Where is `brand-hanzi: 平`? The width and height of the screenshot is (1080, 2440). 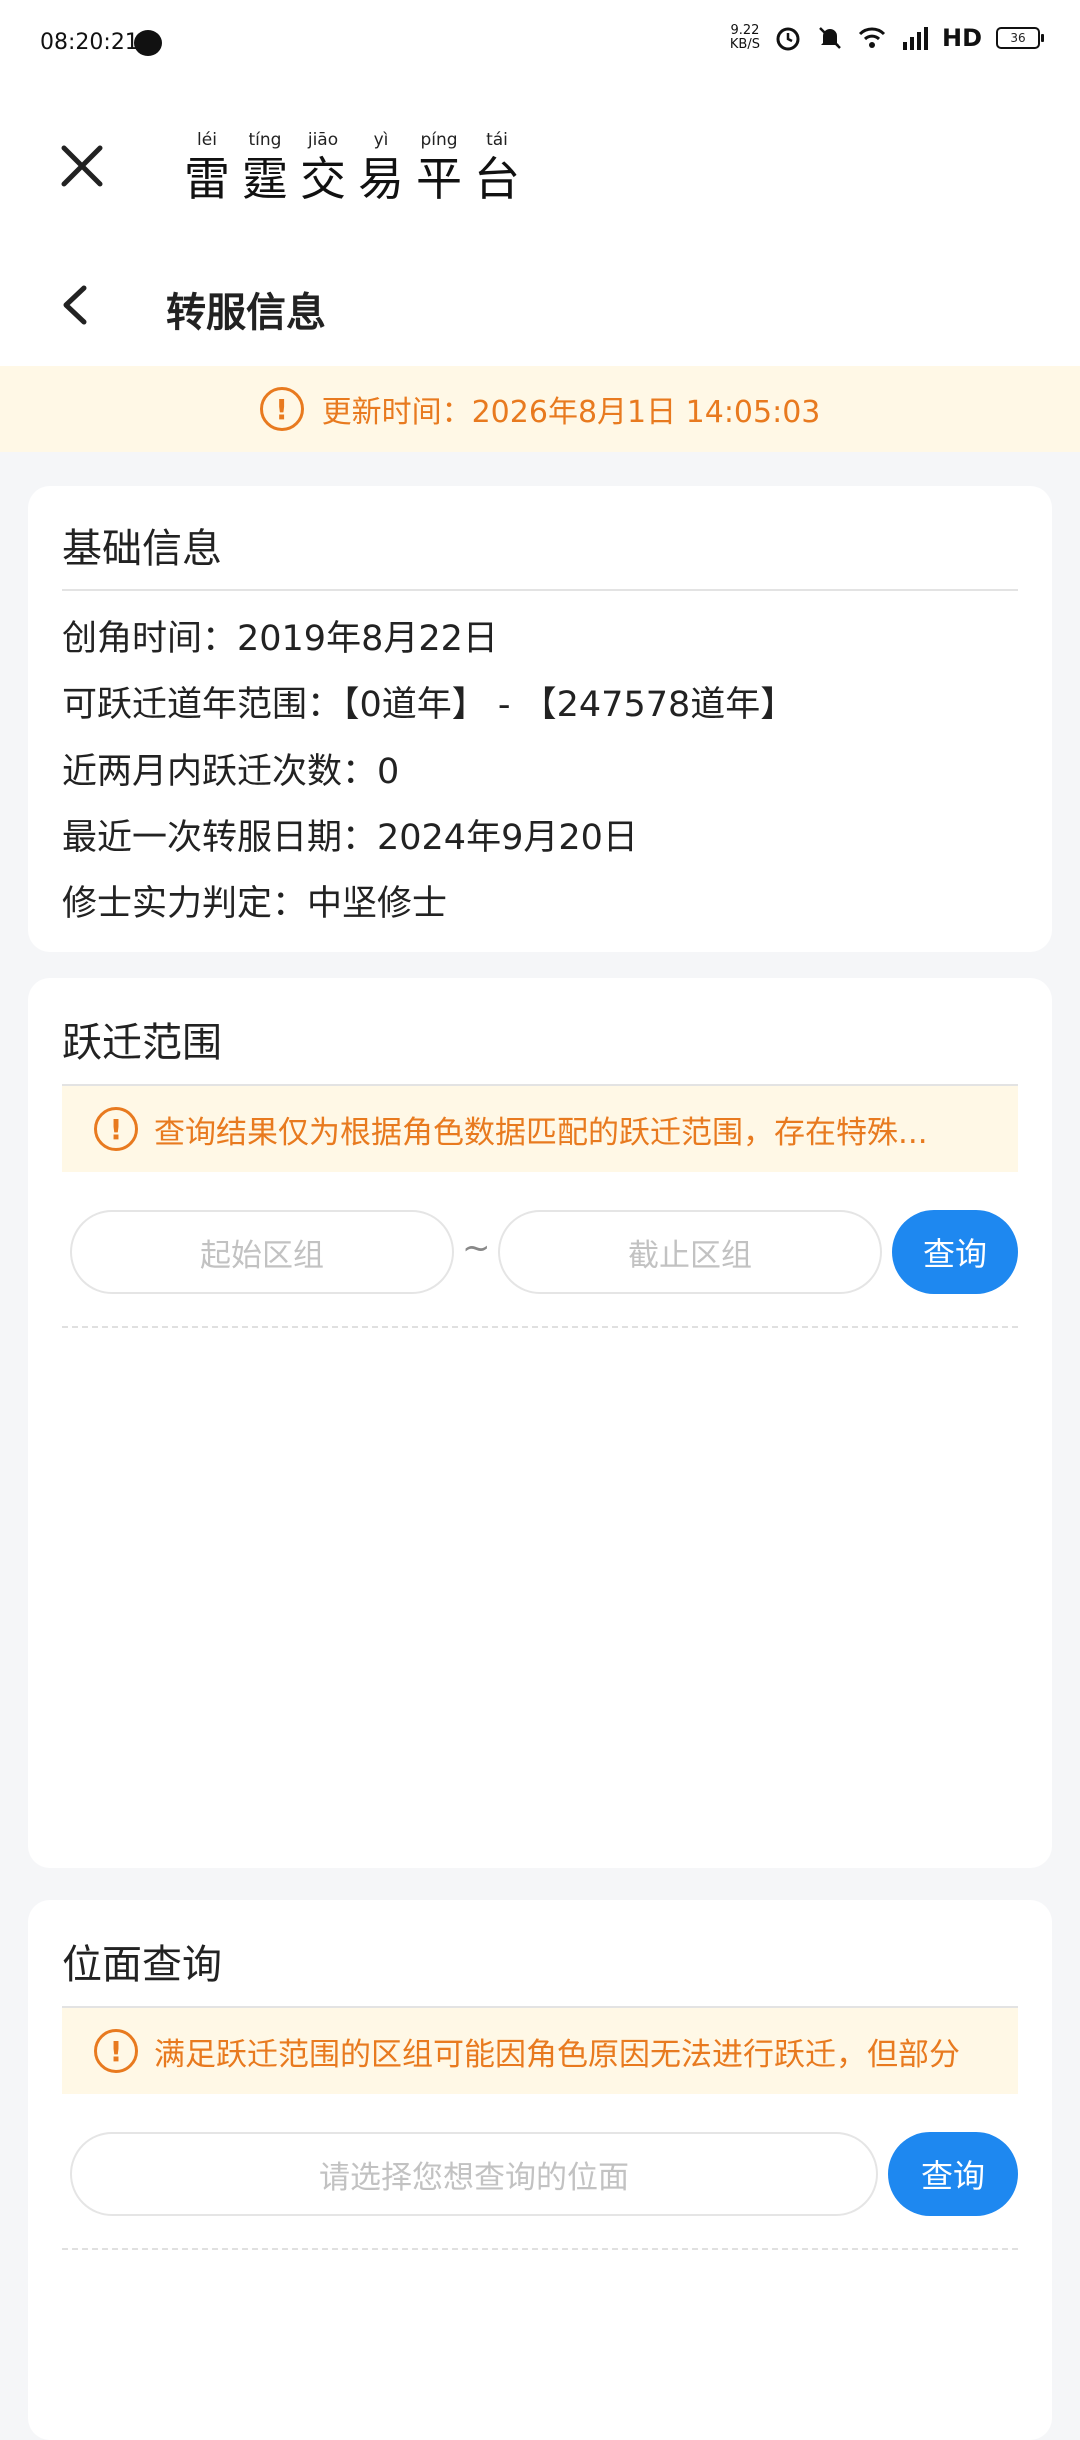
brand-hanzi: 平 is located at coordinates (439, 179).